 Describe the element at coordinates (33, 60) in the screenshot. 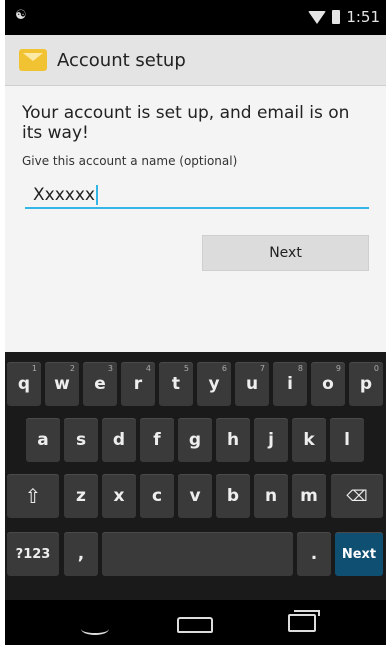

I see `email-icon` at that location.